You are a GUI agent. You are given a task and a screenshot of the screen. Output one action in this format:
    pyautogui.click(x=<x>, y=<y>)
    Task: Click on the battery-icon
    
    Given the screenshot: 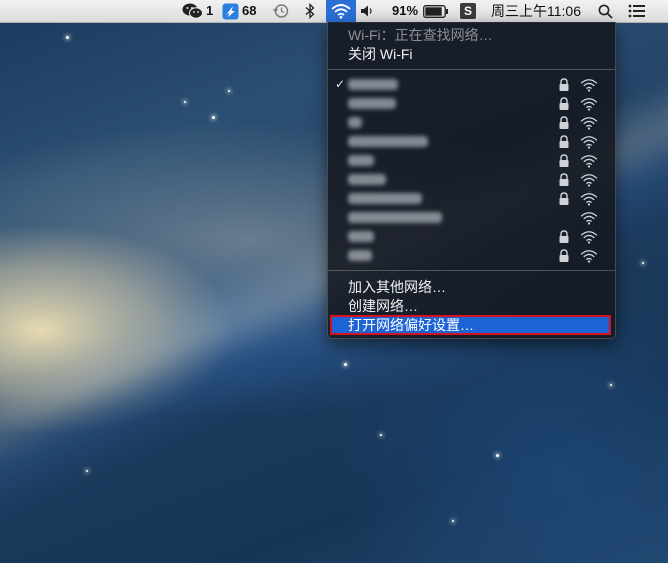 What is the action you would take?
    pyautogui.click(x=436, y=11)
    